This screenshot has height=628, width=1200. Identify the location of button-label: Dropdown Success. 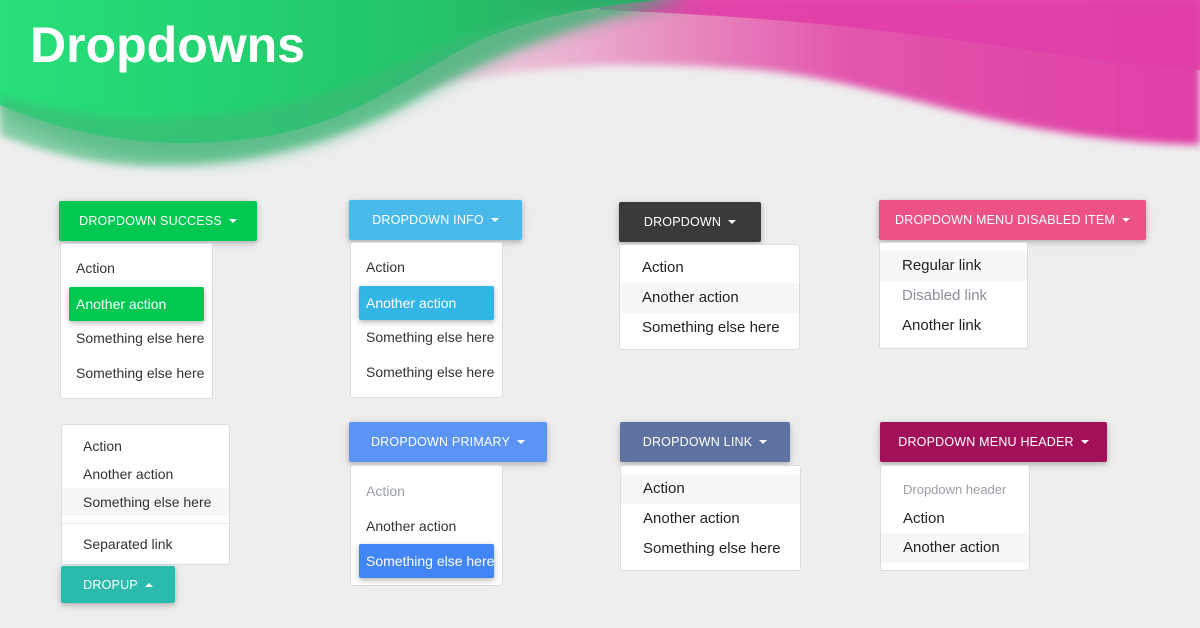
(150, 221).